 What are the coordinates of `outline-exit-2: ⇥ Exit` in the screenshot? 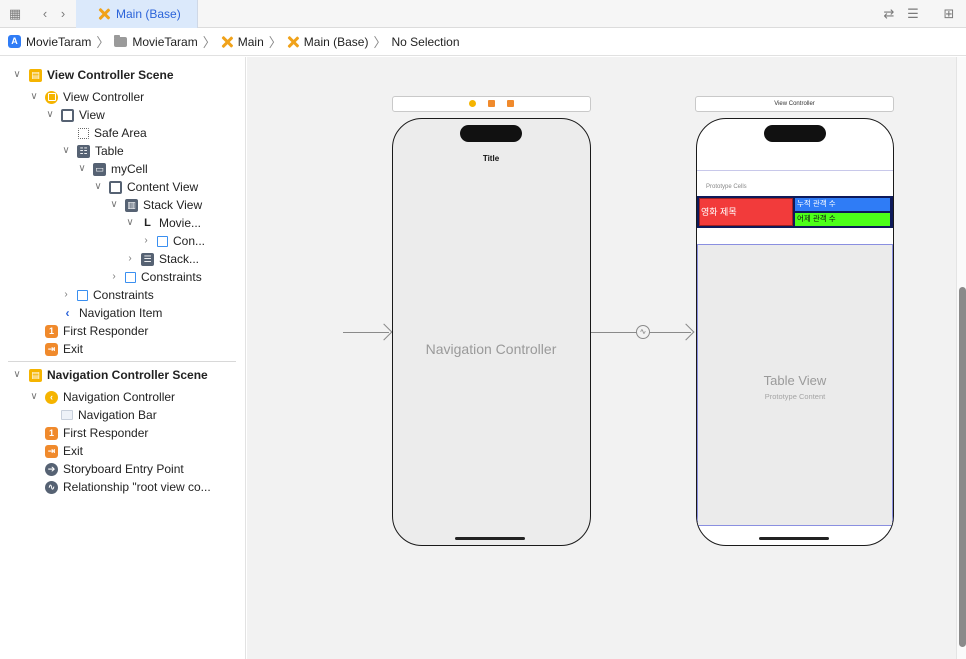 It's located at (64, 451).